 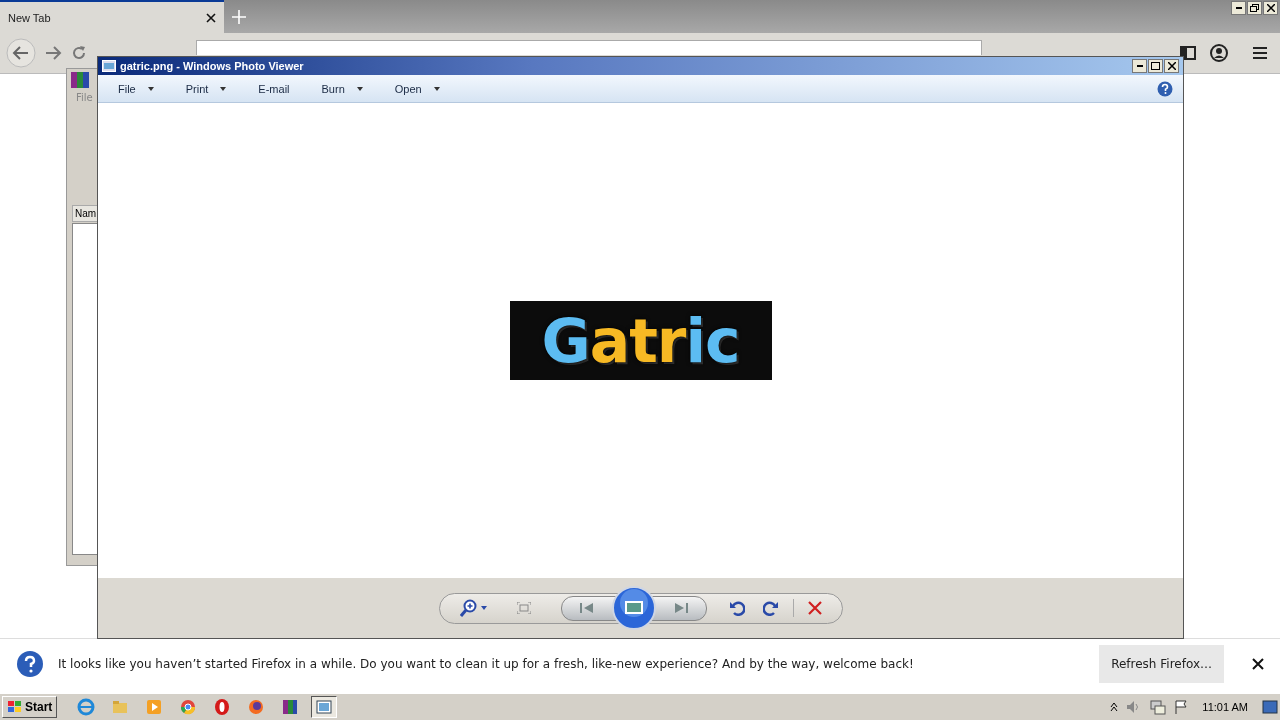 I want to click on menu-item: E-mail, so click(x=274, y=88).